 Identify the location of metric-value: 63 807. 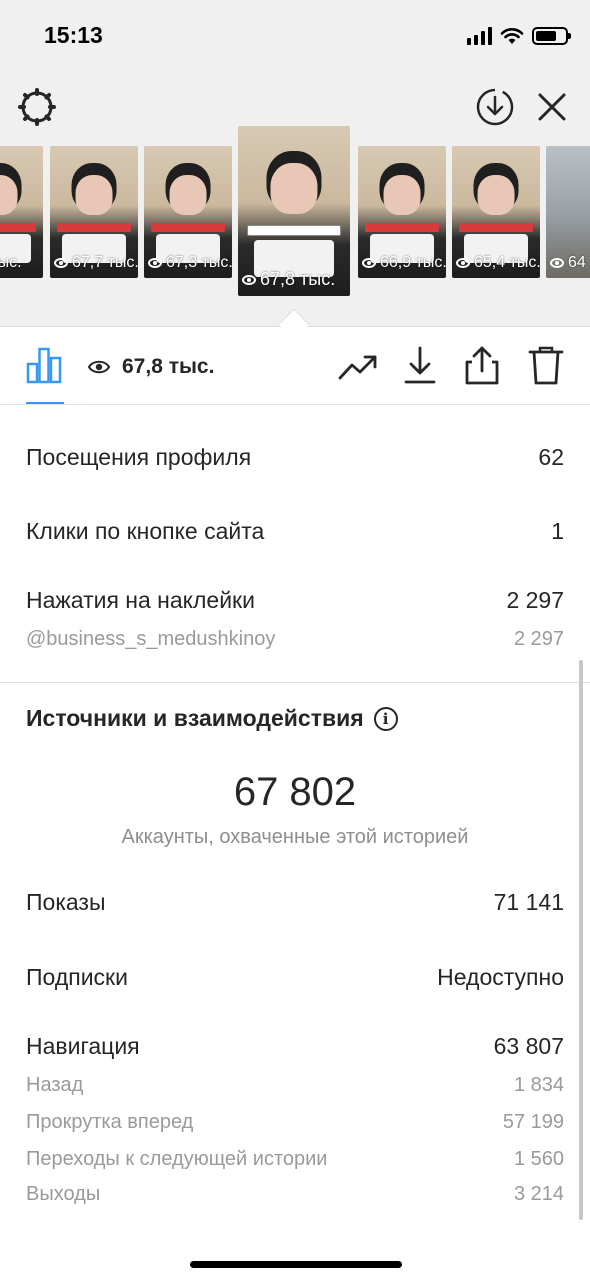
(528, 1046).